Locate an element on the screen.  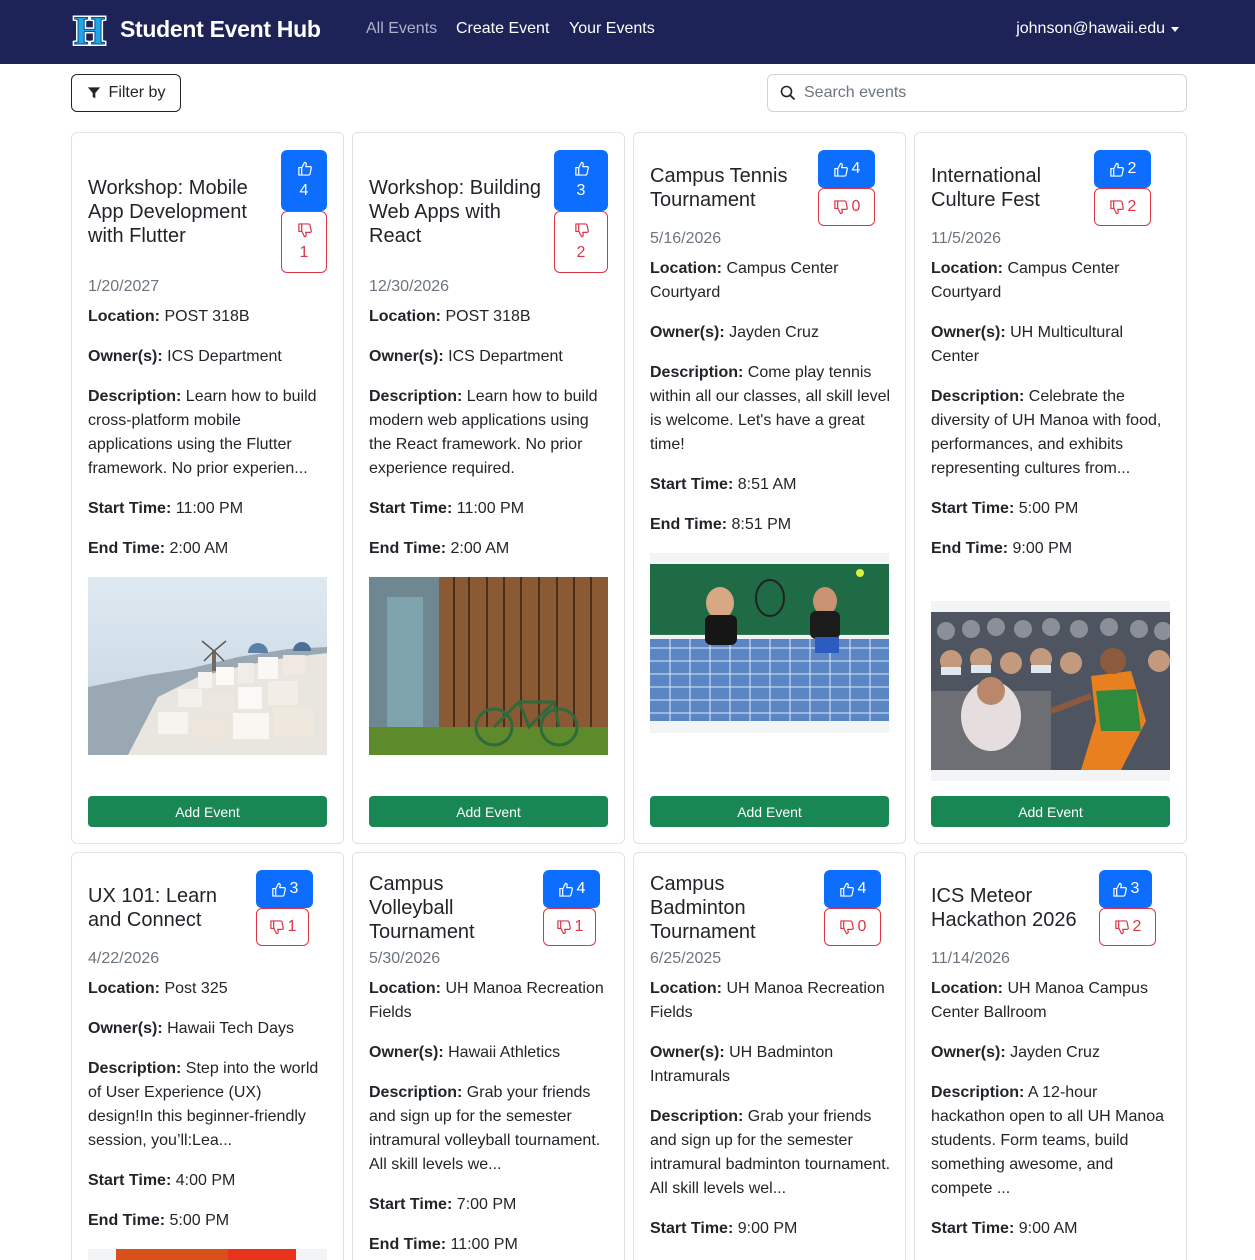
brand-name: Student Event Hub is located at coordinates (220, 28).